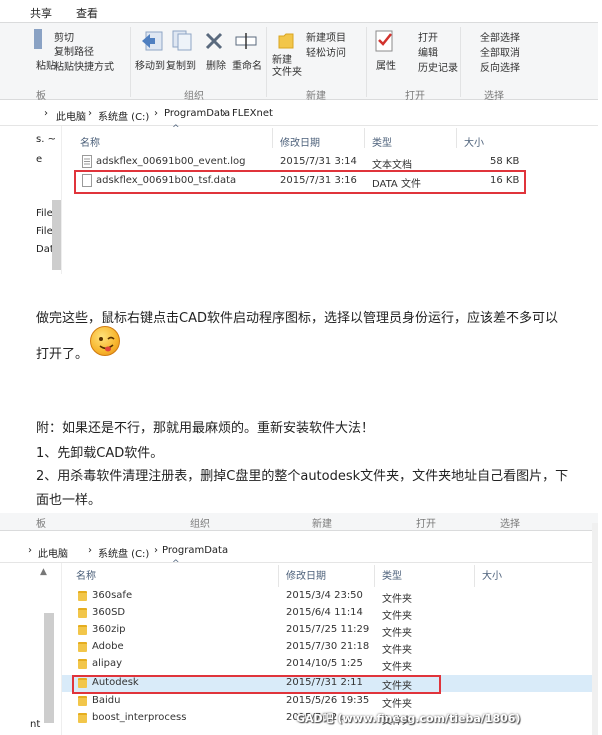 Image resolution: width=602 pixels, height=735 pixels. Describe the element at coordinates (595, 629) in the screenshot. I see `right-scrollbar` at that location.